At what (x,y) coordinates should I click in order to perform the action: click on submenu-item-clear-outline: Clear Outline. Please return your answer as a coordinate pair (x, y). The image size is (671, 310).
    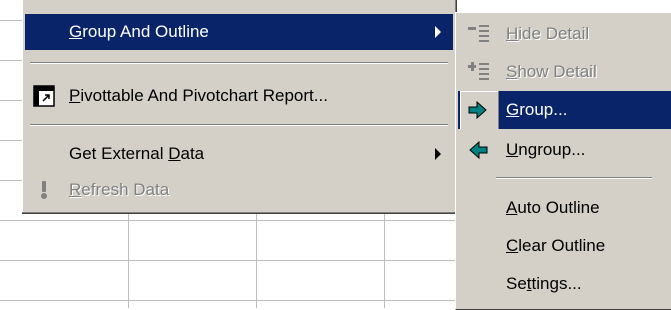
    Looking at the image, I should click on (564, 246).